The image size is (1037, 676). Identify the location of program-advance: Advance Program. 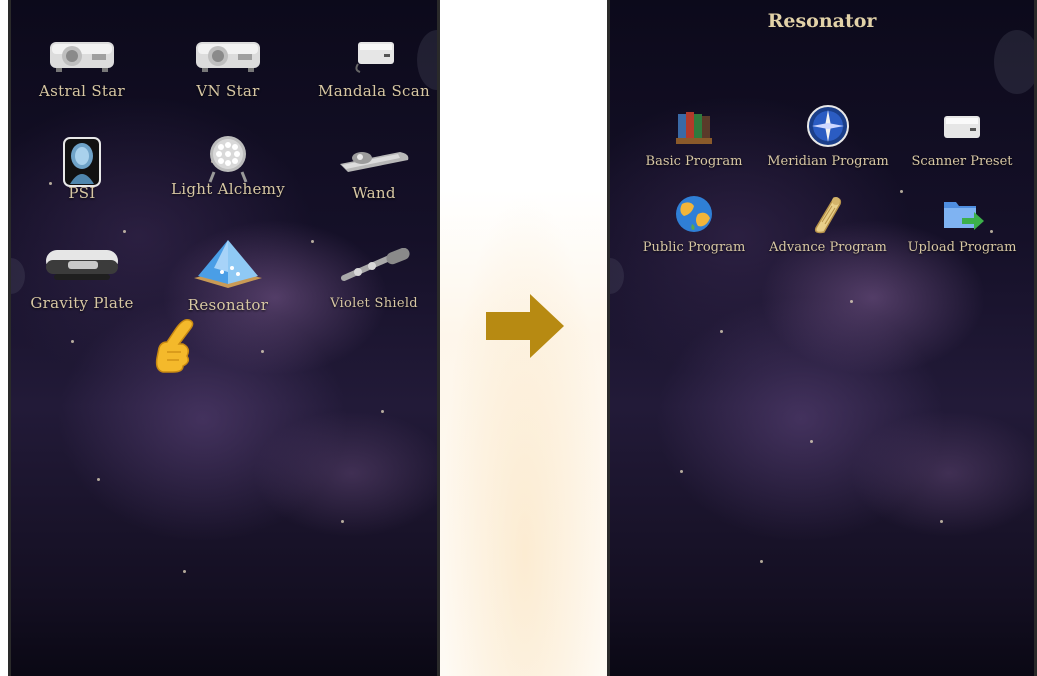
(828, 224).